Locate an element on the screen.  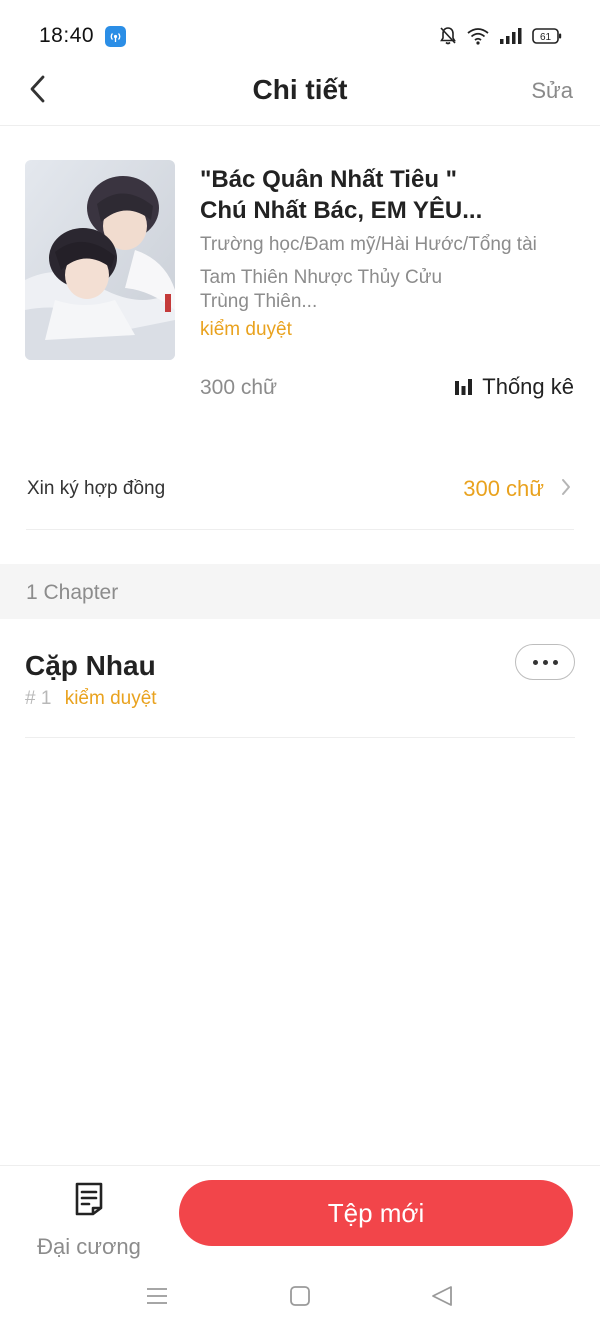
battery-icon: 61 is located at coordinates (547, 36).